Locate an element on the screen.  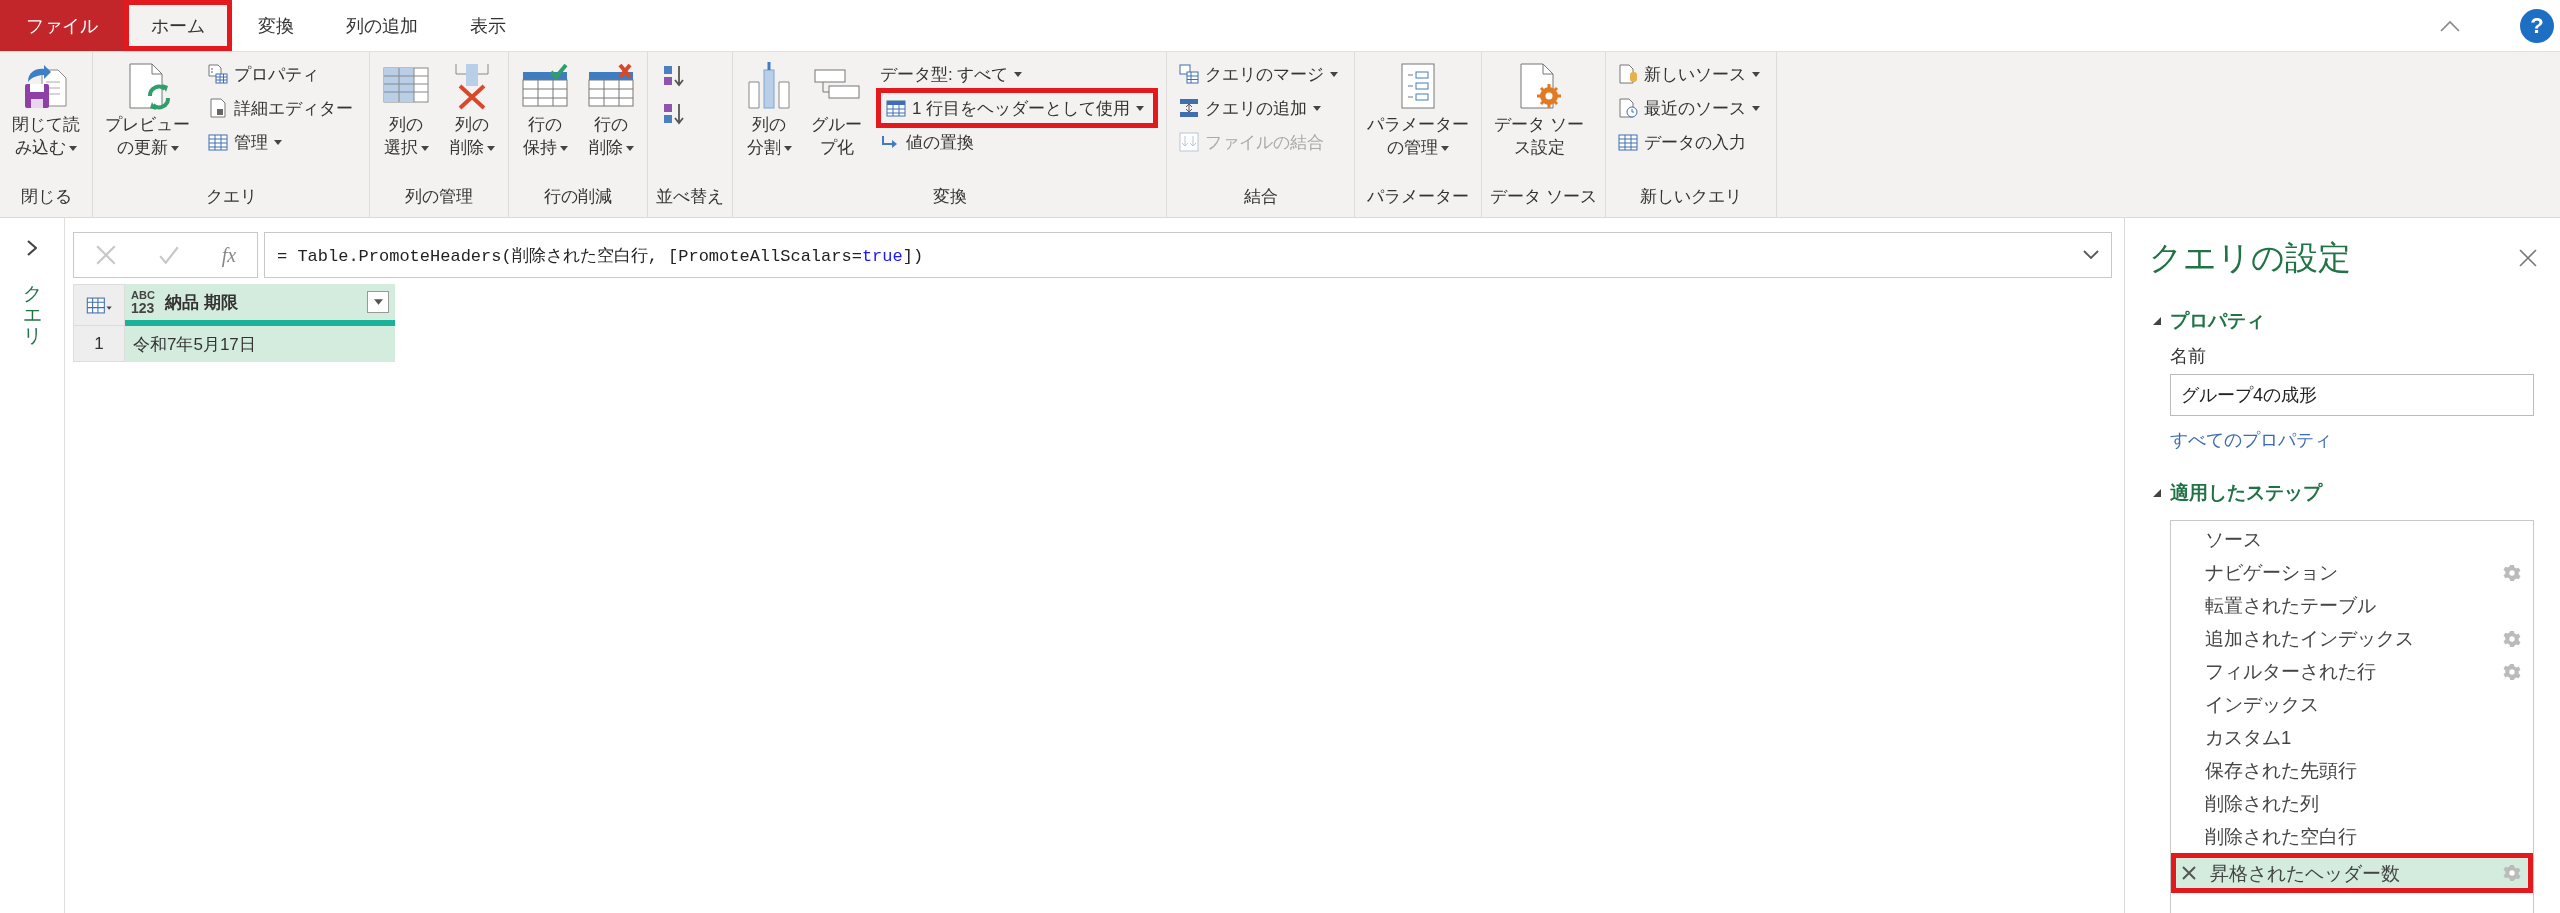
field-label: 名前 is located at coordinates (2188, 356).